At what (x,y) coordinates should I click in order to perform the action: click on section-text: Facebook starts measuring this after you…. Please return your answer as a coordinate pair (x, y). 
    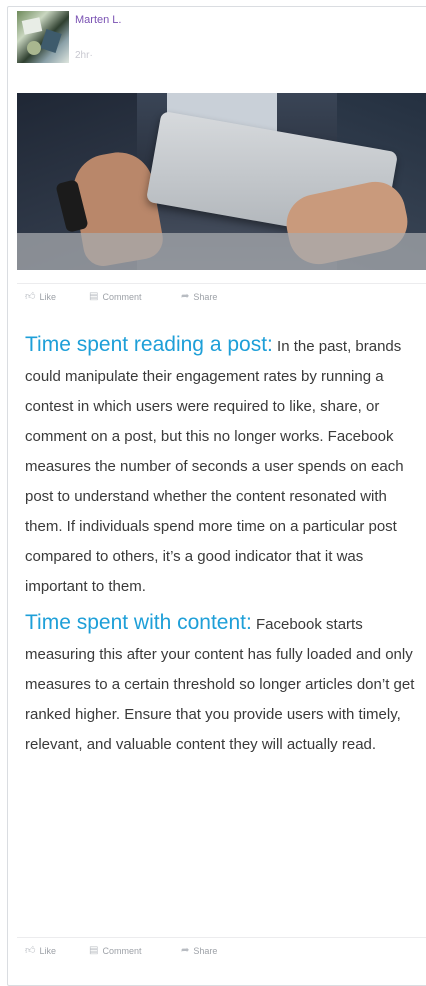
    Looking at the image, I should click on (220, 684).